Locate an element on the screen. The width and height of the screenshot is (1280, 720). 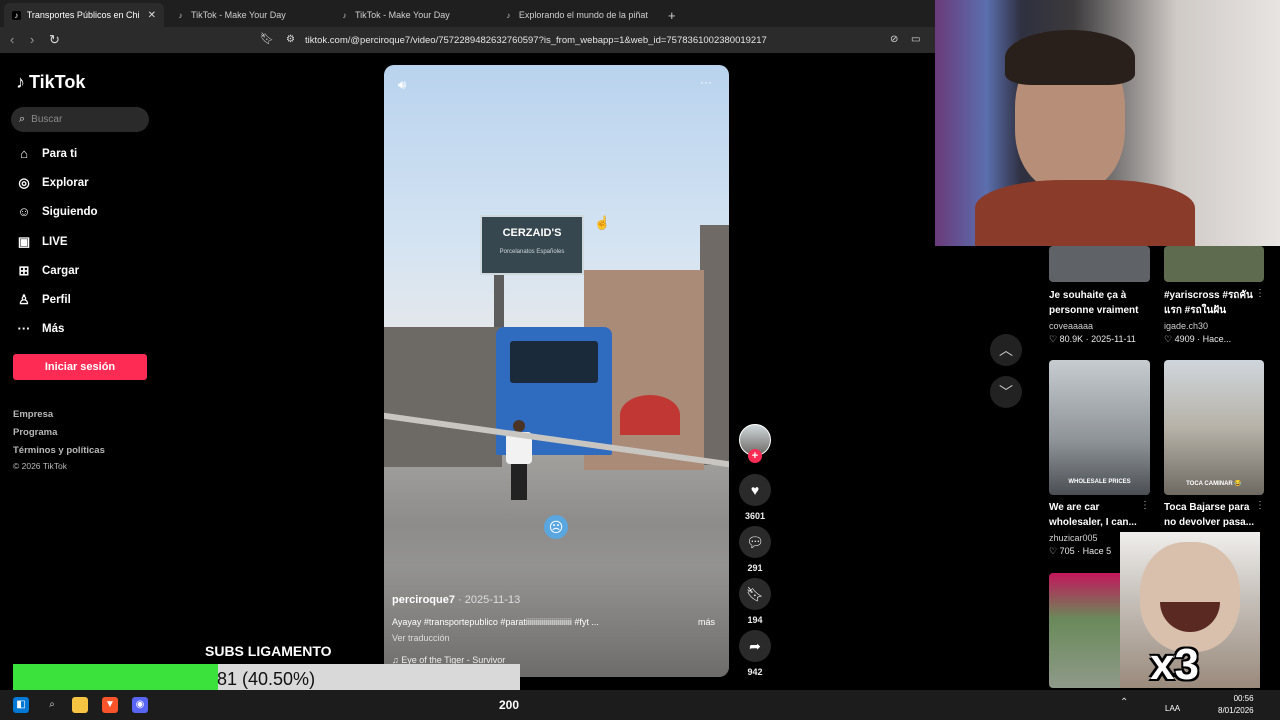
save-count: 194 is located at coordinates (755, 620).